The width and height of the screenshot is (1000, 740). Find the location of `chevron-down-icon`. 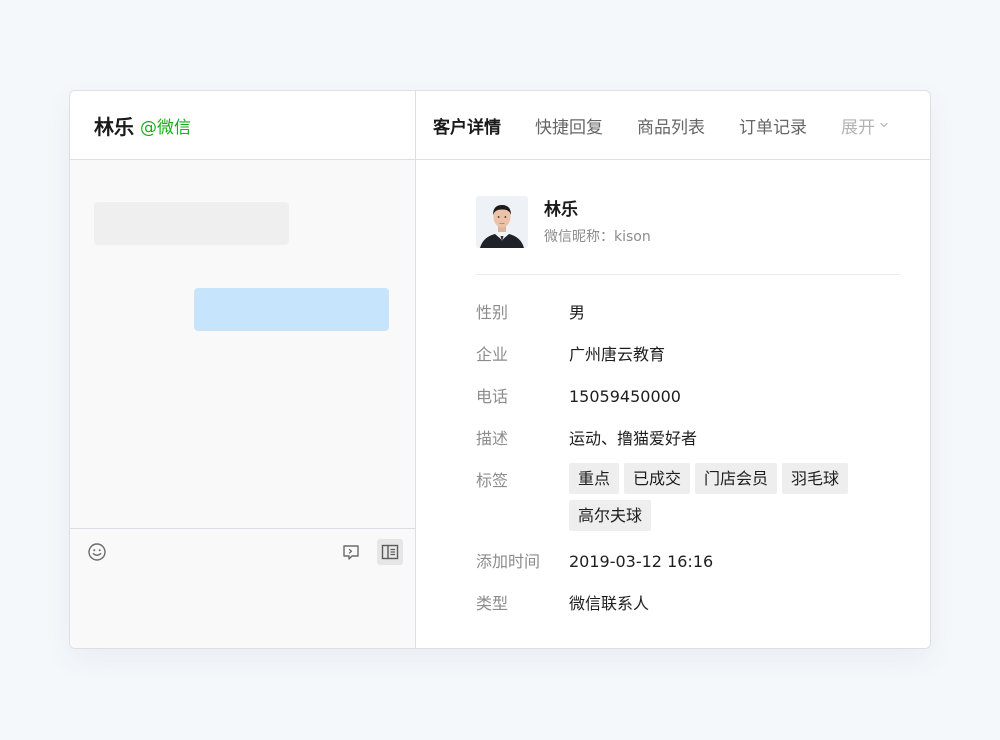

chevron-down-icon is located at coordinates (884, 125).